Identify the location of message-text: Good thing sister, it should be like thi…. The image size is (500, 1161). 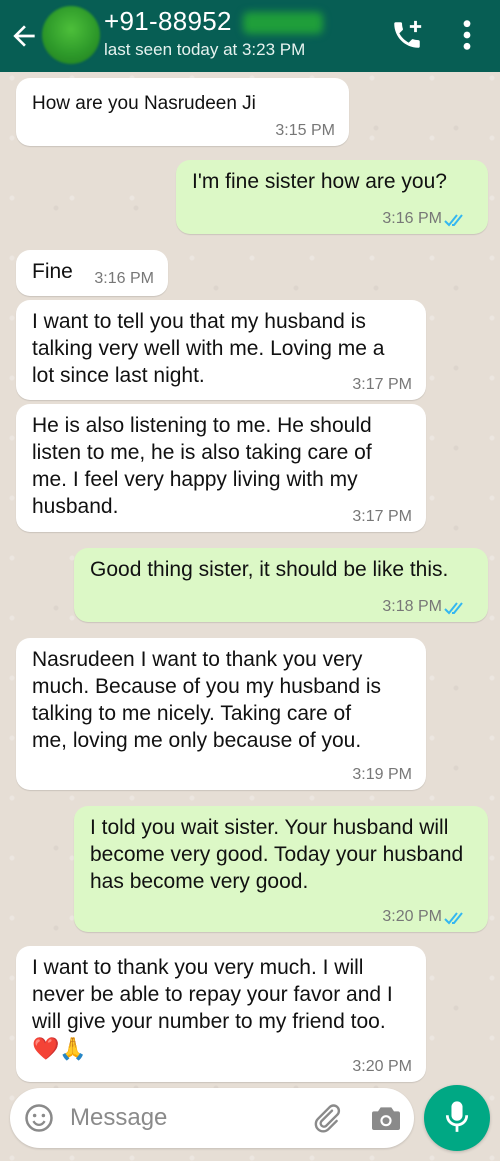
(269, 569).